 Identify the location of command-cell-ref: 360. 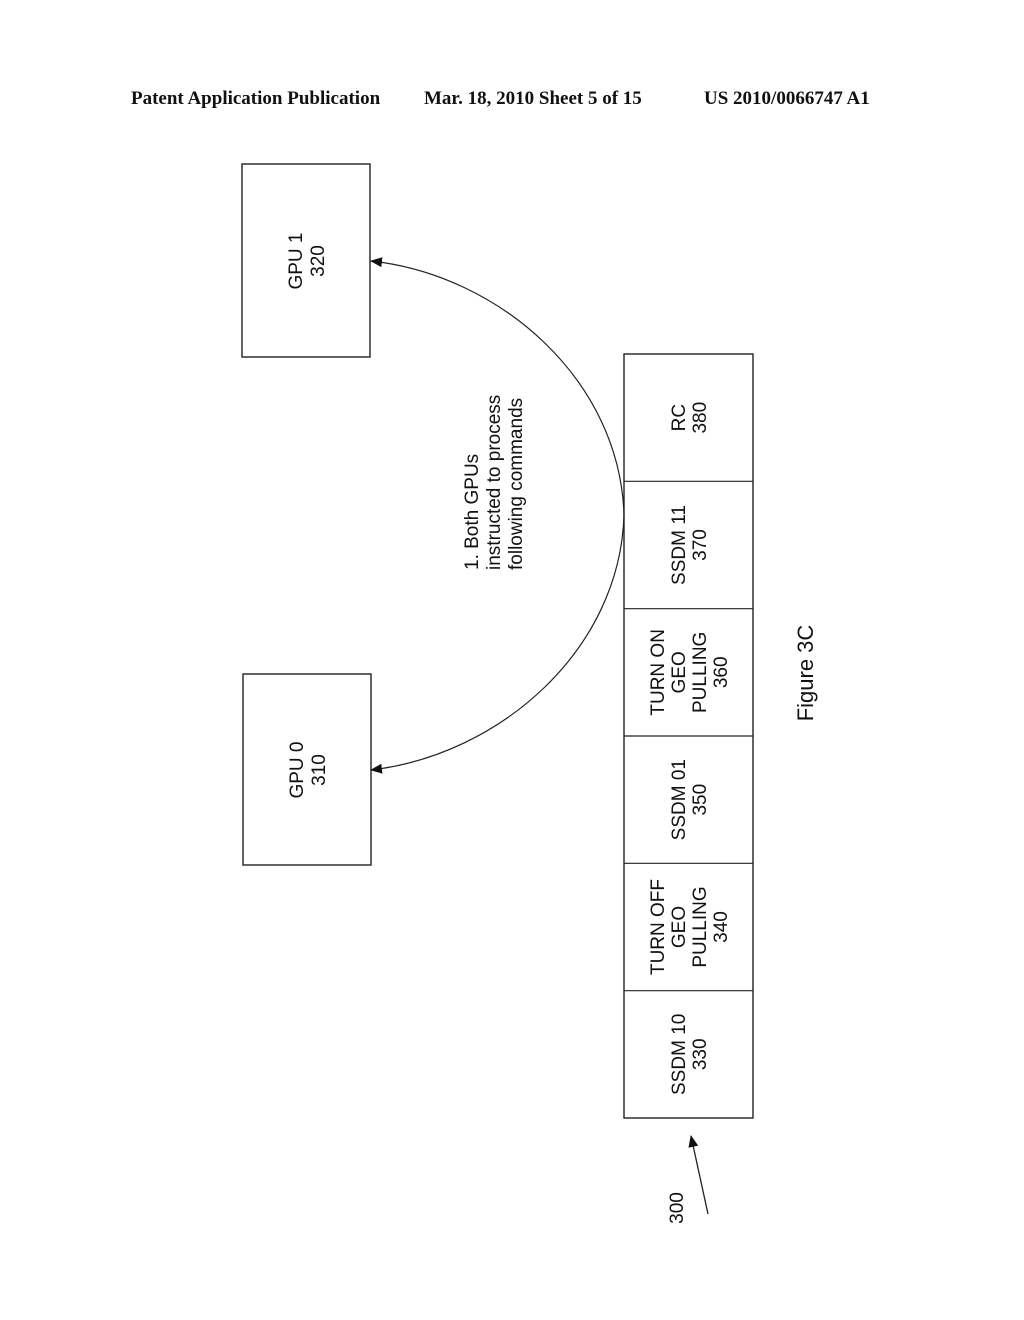
(721, 672).